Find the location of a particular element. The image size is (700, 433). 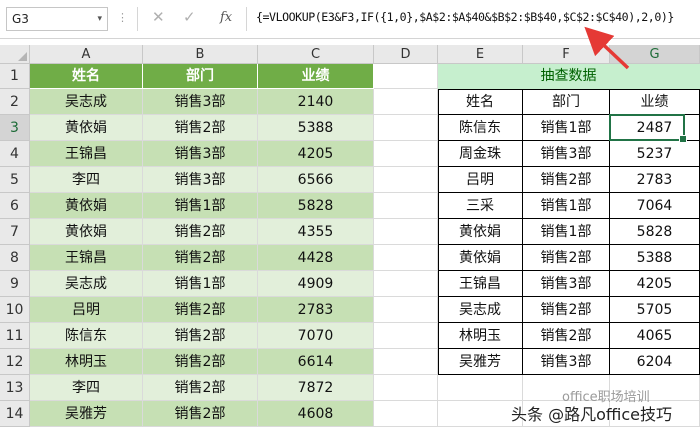

column-header-b: B is located at coordinates (200, 54).